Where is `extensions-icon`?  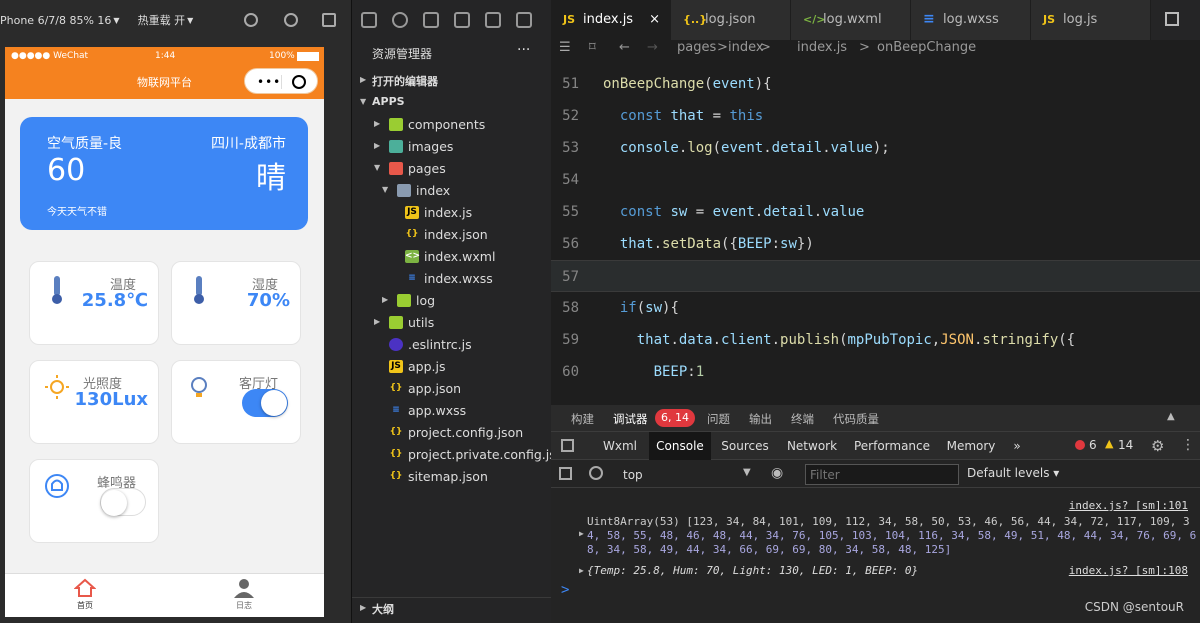 extensions-icon is located at coordinates (462, 20).